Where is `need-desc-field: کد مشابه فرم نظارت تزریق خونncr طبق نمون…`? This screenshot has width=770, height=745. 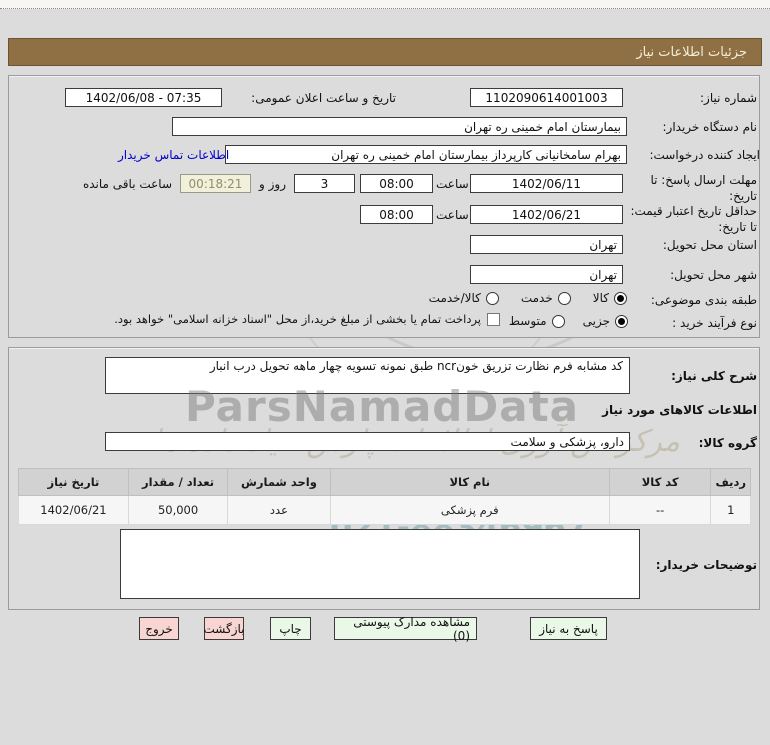
need-desc-field: کد مشابه فرم نظارت تزریق خونncr طبق نمون… is located at coordinates (367, 375).